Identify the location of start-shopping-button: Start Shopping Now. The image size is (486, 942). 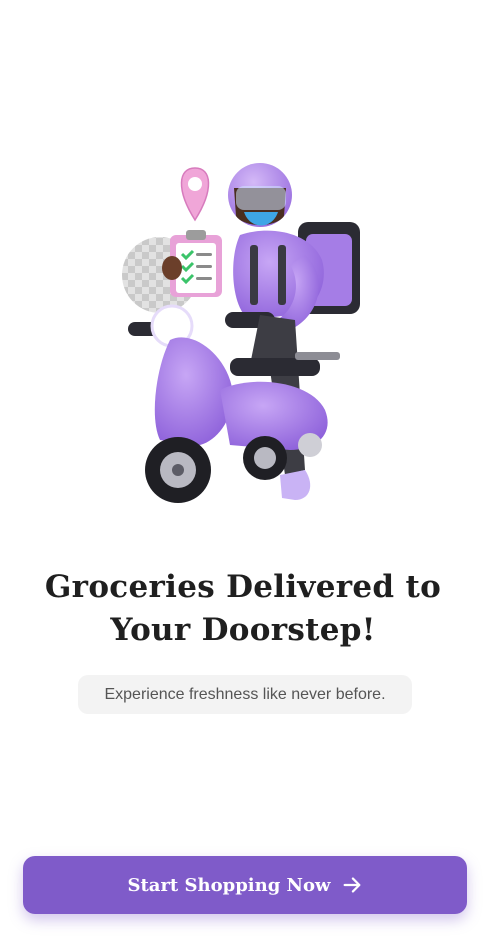
(245, 885).